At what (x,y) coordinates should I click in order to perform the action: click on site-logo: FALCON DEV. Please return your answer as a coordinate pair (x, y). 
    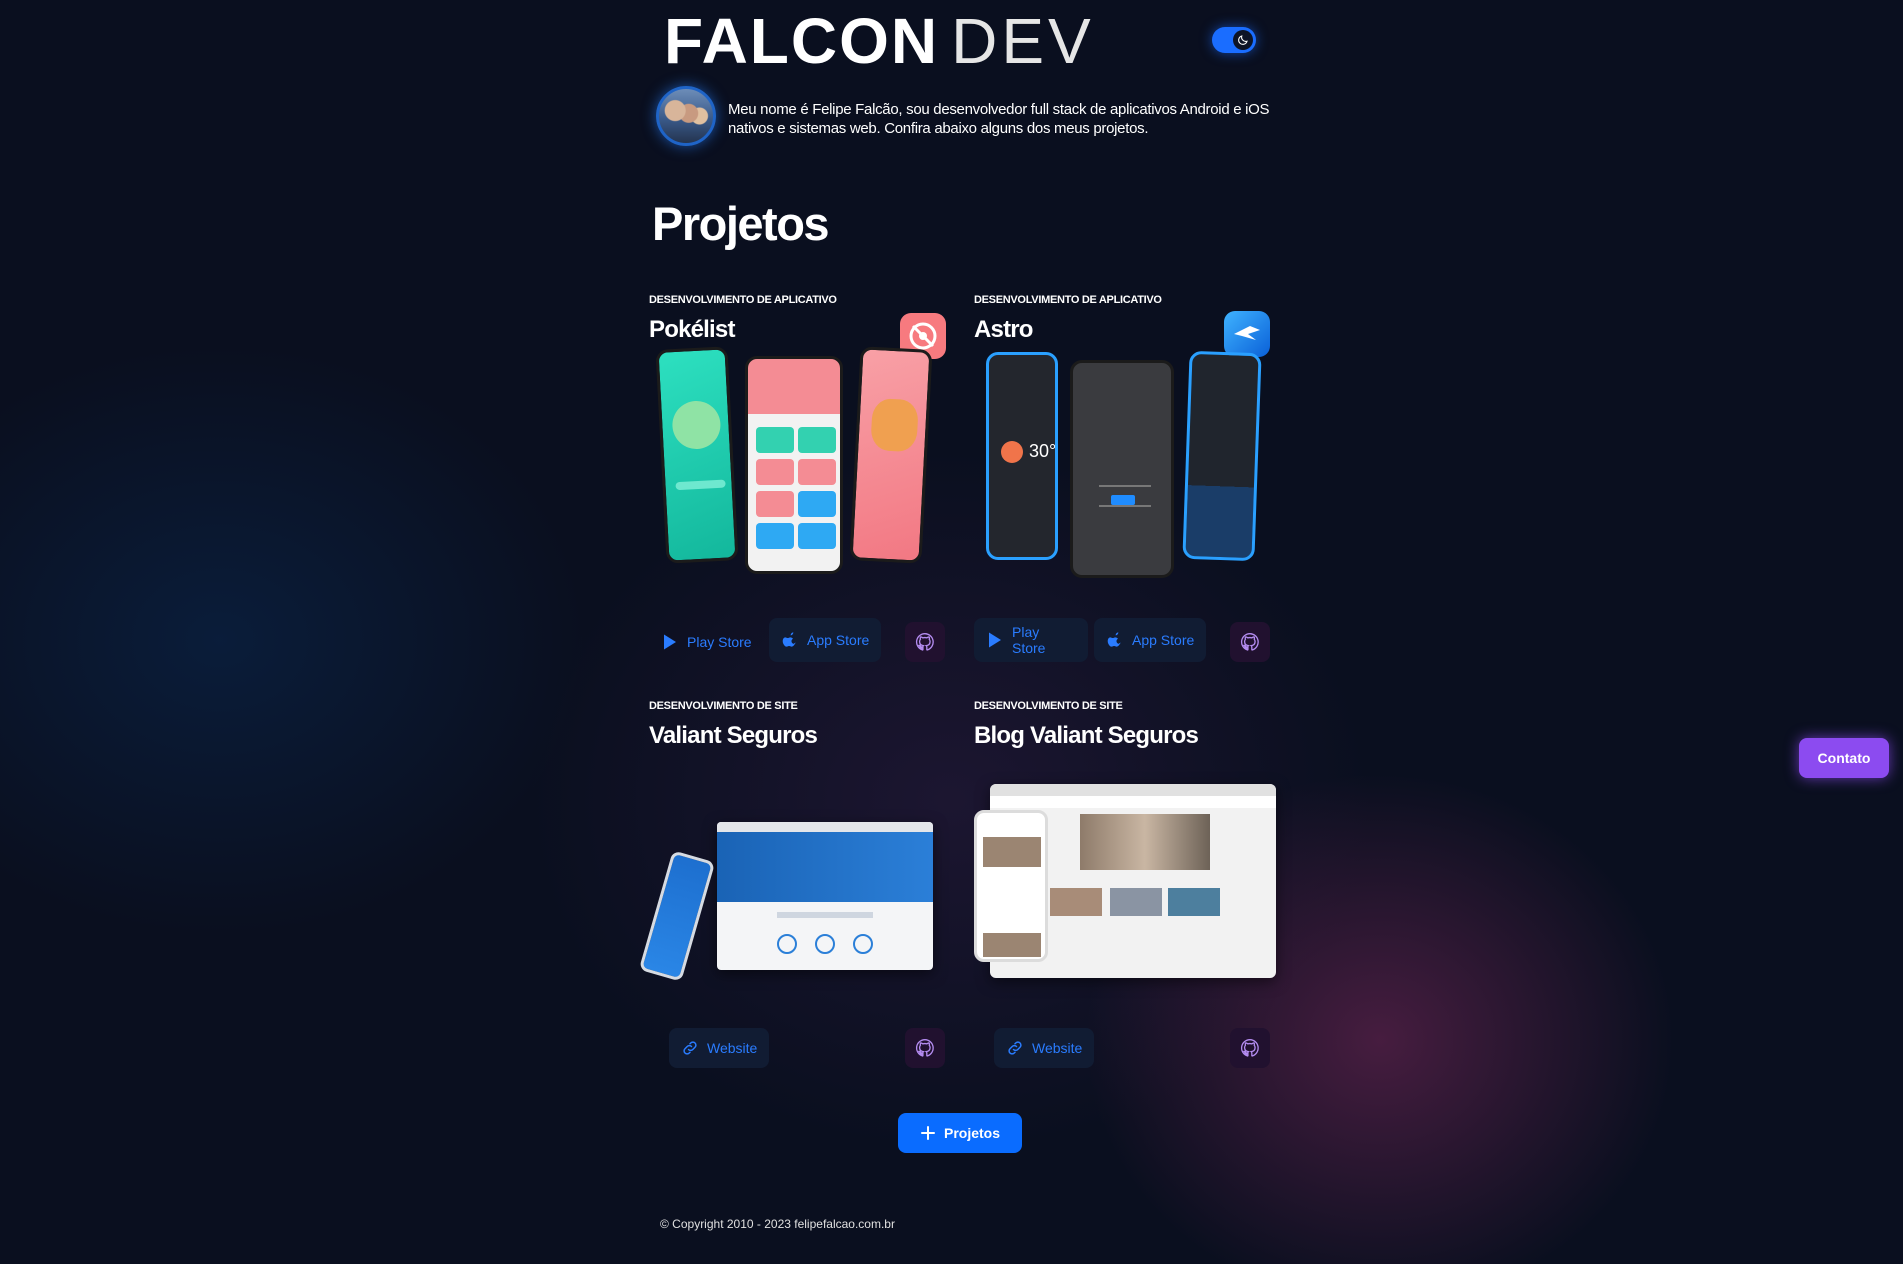
    Looking at the image, I should click on (879, 41).